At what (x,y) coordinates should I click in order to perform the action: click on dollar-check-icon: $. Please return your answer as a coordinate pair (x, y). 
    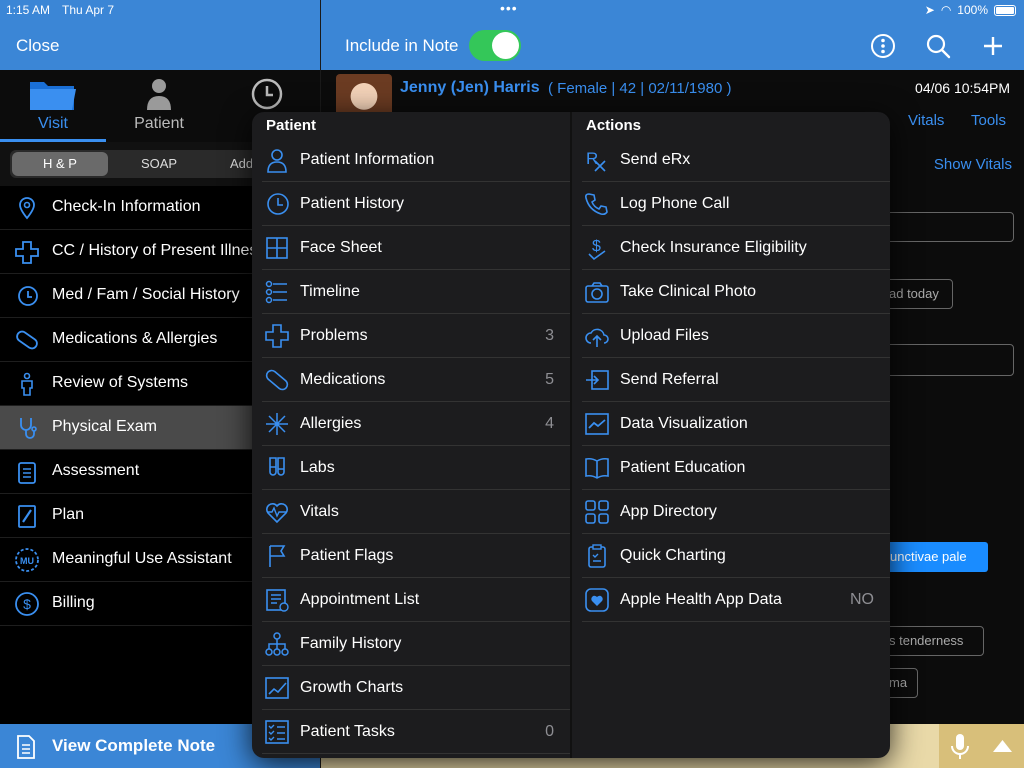
    Looking at the image, I should click on (597, 249).